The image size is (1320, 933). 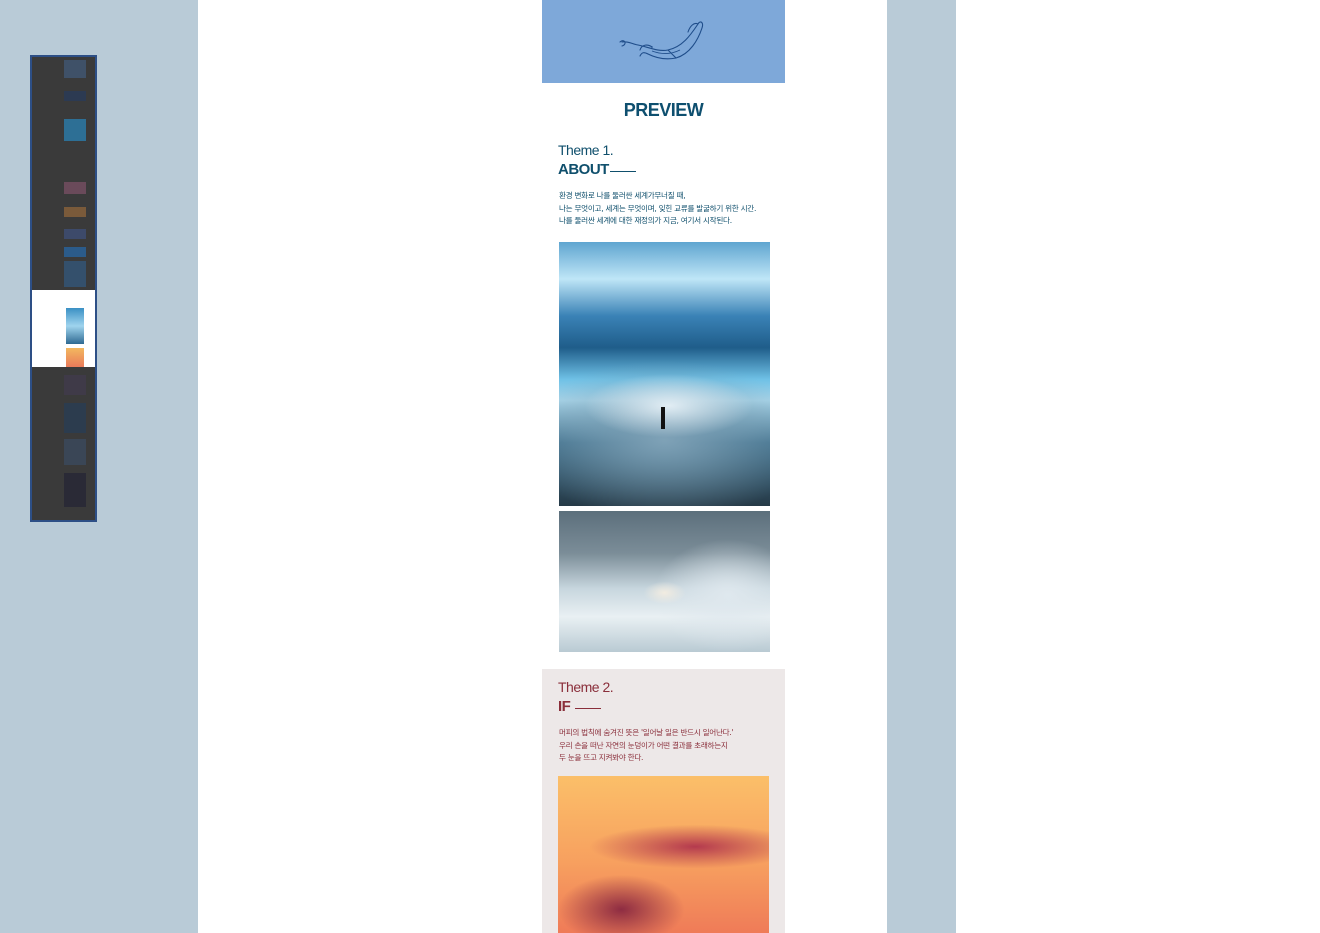 What do you see at coordinates (664, 374) in the screenshot?
I see `ice-cave-photo` at bounding box center [664, 374].